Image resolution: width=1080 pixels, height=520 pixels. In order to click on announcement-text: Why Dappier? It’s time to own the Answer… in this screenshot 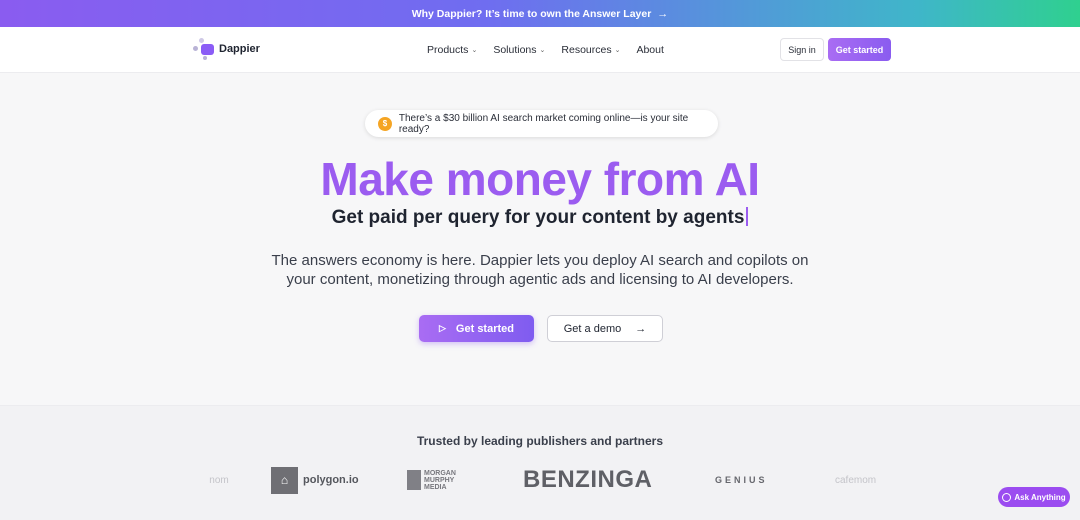, I will do `click(532, 14)`.